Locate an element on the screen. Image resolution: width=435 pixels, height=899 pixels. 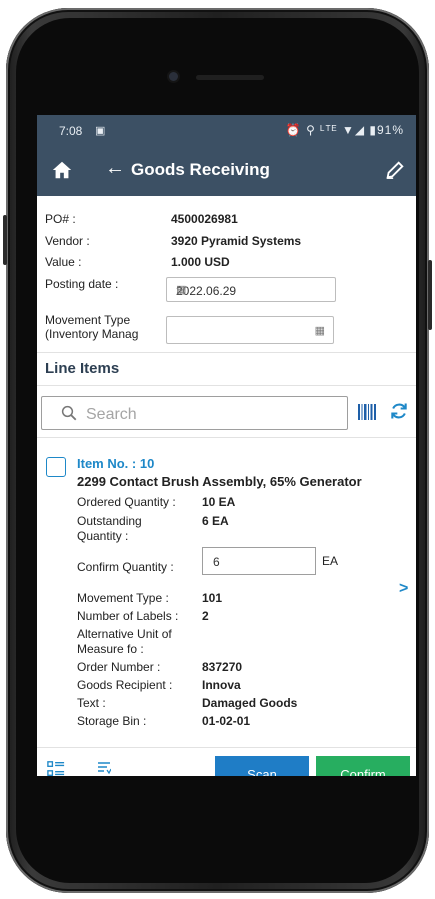
goods-recipient-value: Innova is located at coordinates (221, 685).